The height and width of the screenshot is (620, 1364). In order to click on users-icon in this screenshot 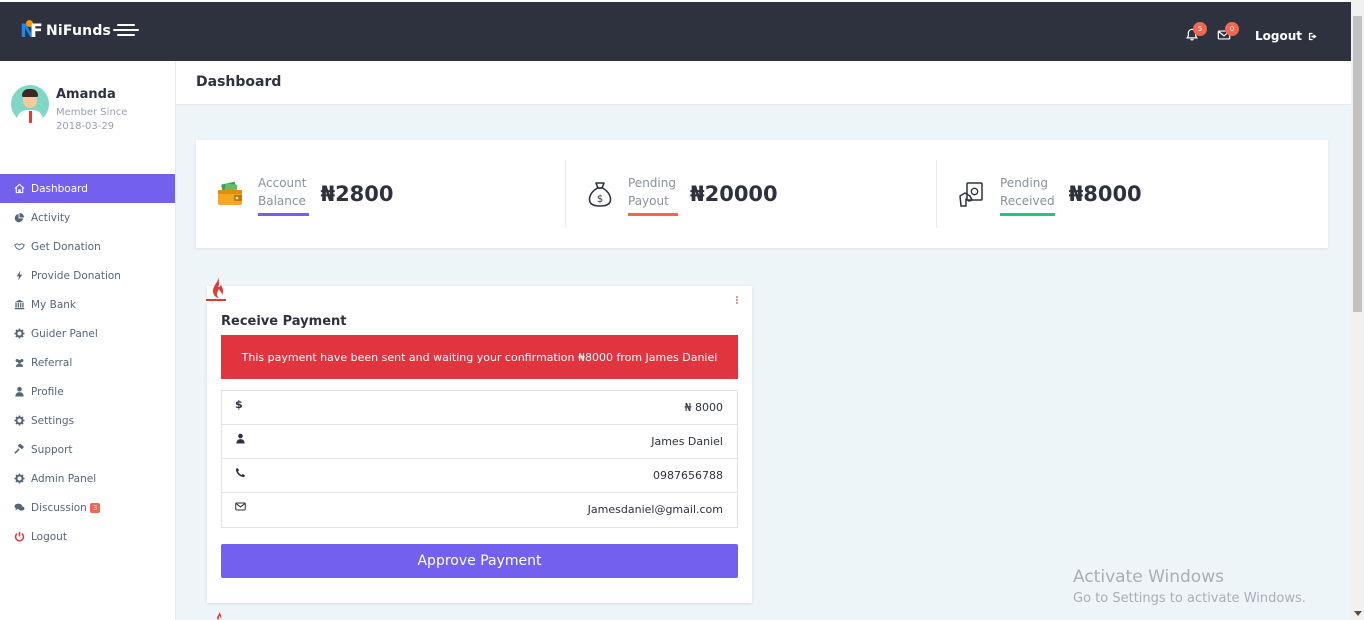, I will do `click(19, 363)`.